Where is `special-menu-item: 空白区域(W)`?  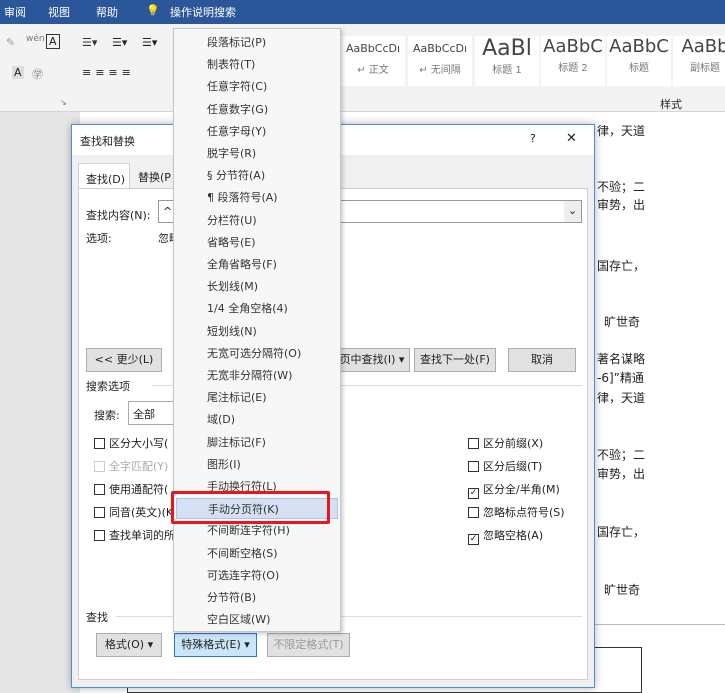 special-menu-item: 空白区域(W) is located at coordinates (257, 619).